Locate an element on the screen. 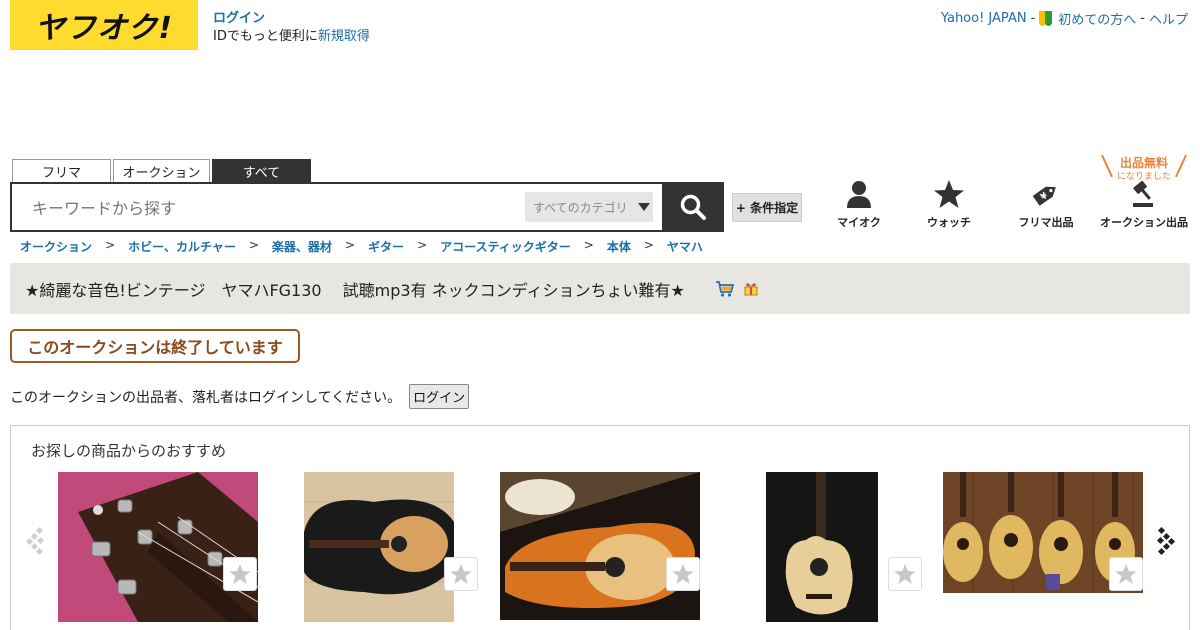 This screenshot has height=630, width=1200. breadcrumb-item: 本体 is located at coordinates (619, 246).